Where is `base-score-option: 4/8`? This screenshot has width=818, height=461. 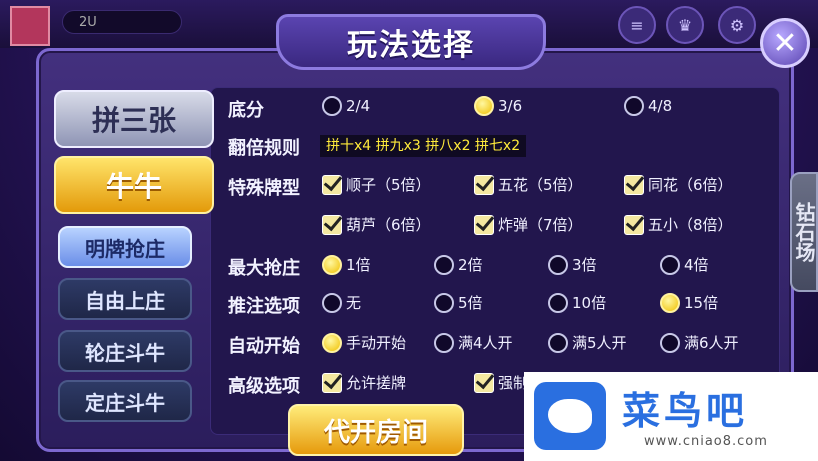
base-score-option: 4/8 is located at coordinates (648, 106).